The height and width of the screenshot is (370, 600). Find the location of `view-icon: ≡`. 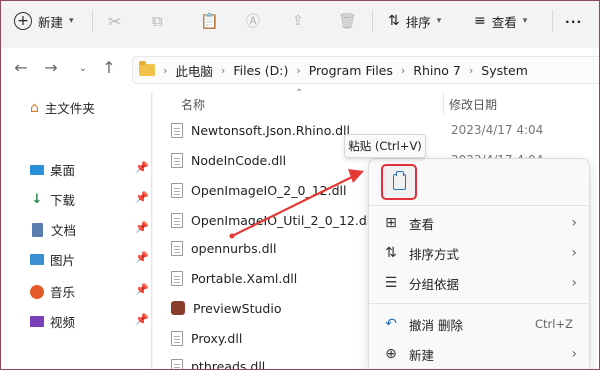

view-icon: ≡ is located at coordinates (480, 21).